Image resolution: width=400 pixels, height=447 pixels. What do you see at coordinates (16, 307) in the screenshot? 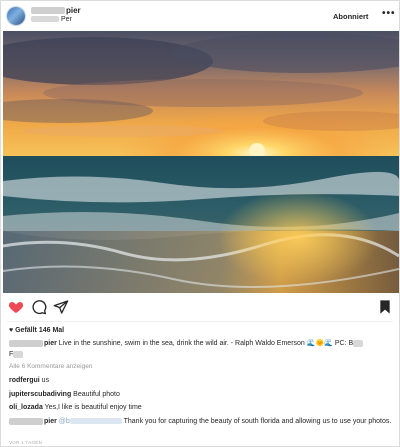
I see `heart-filled-icon` at bounding box center [16, 307].